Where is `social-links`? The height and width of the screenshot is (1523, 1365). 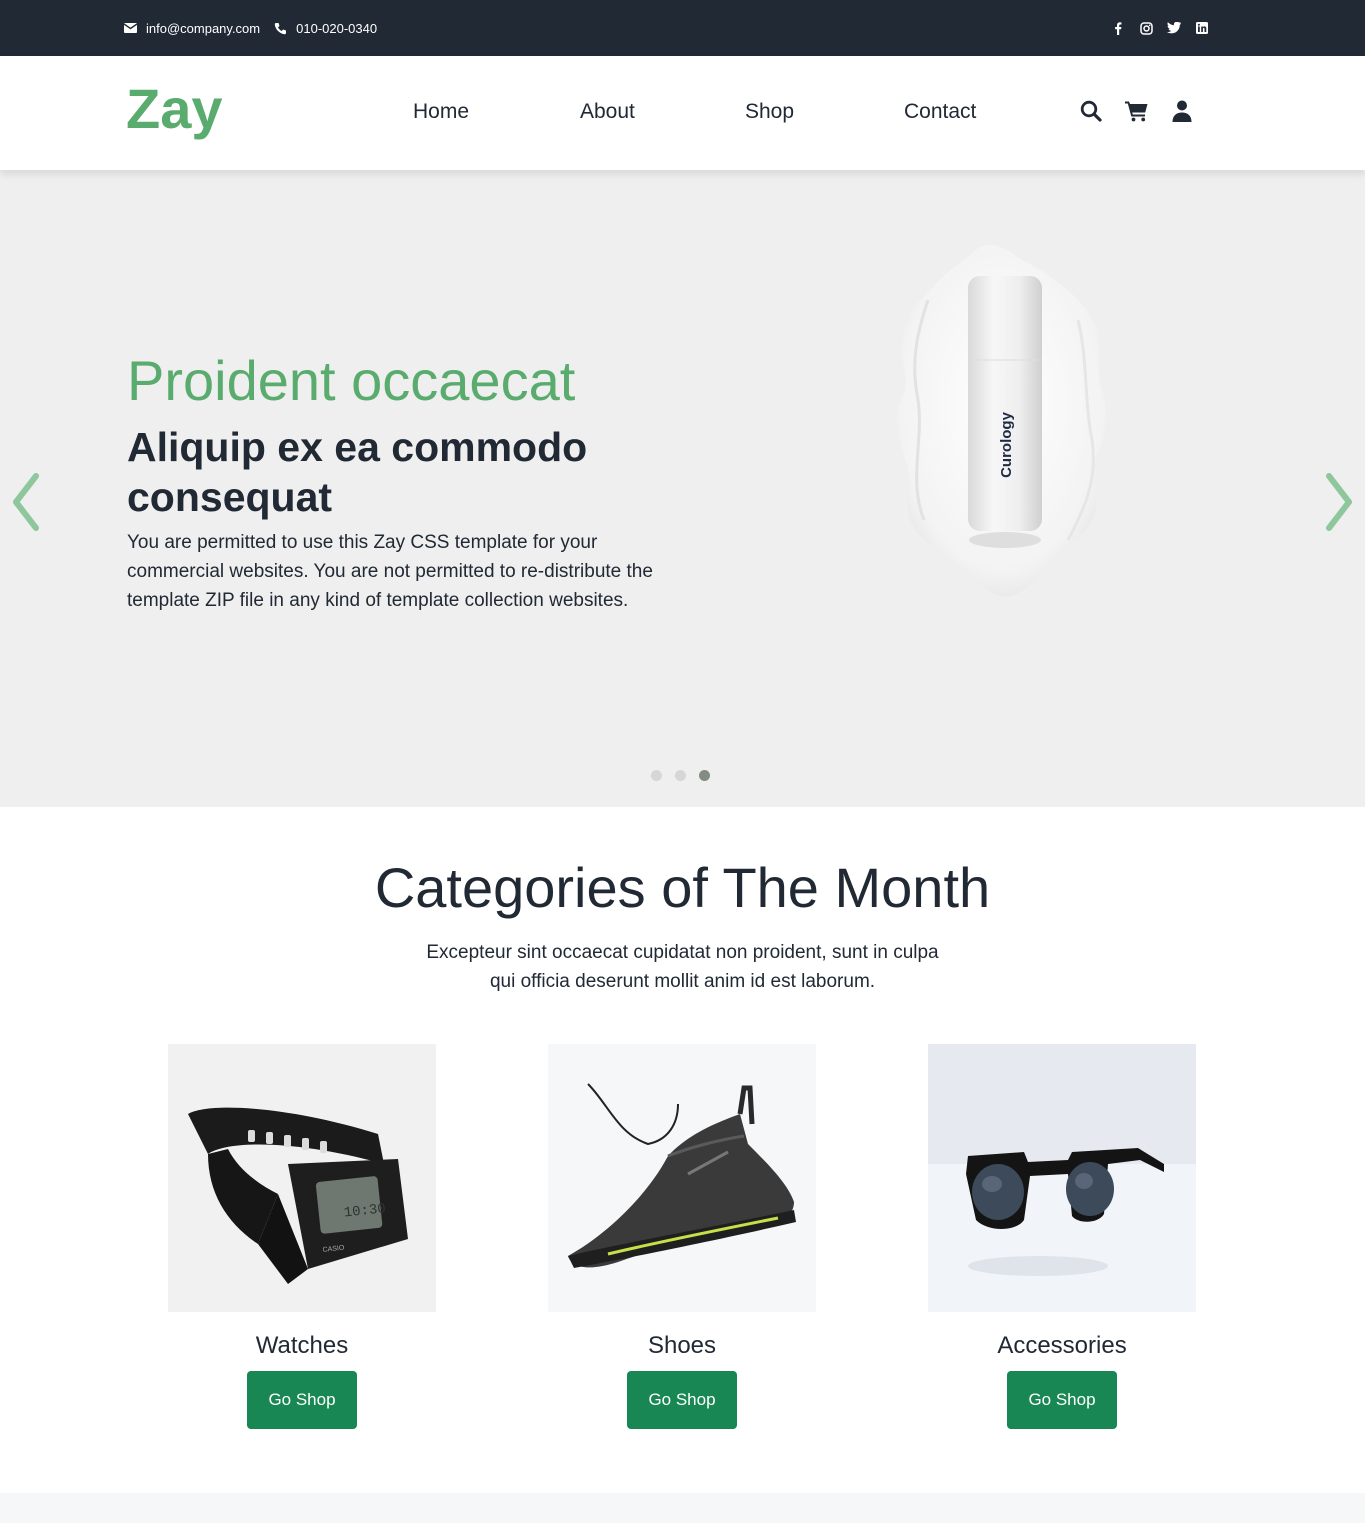 social-links is located at coordinates (1153, 28).